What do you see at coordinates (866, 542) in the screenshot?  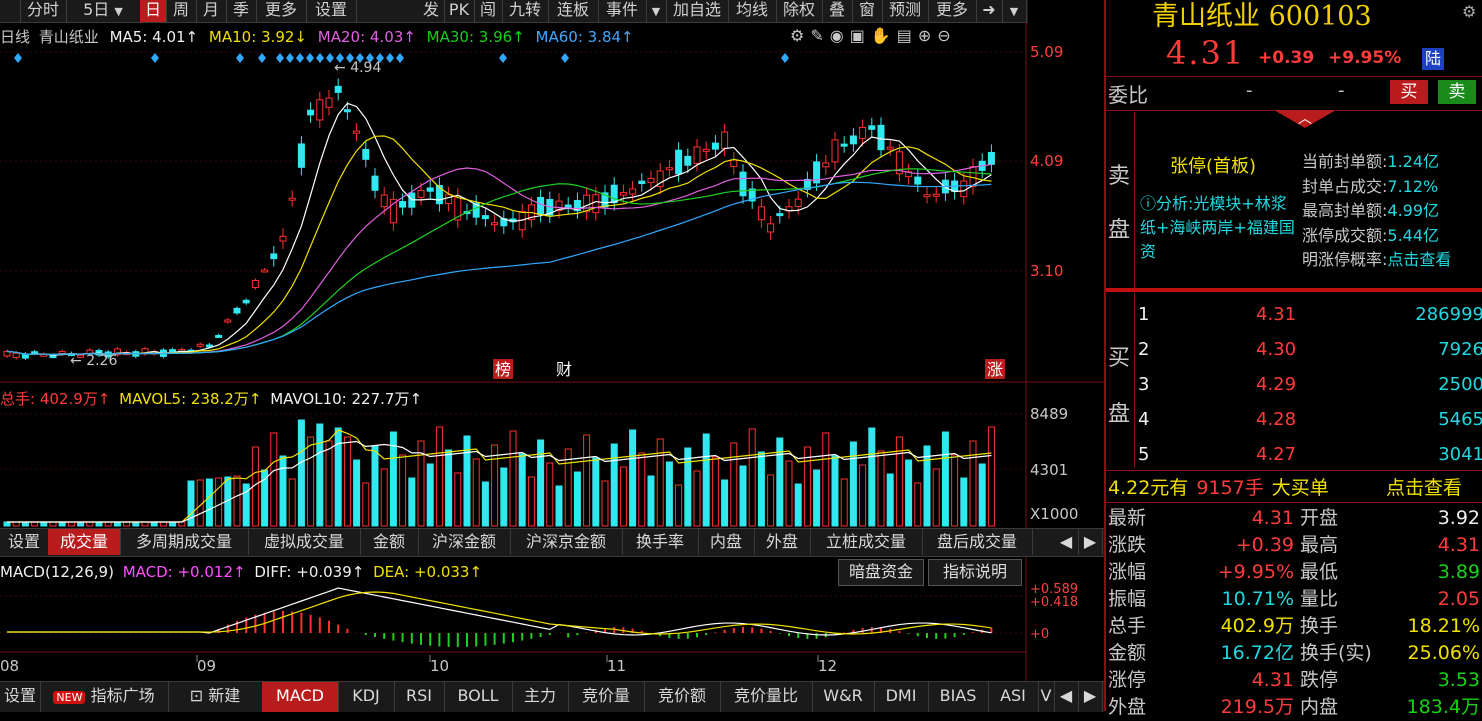 I see `tab-pile-volume: 立桩成交量` at bounding box center [866, 542].